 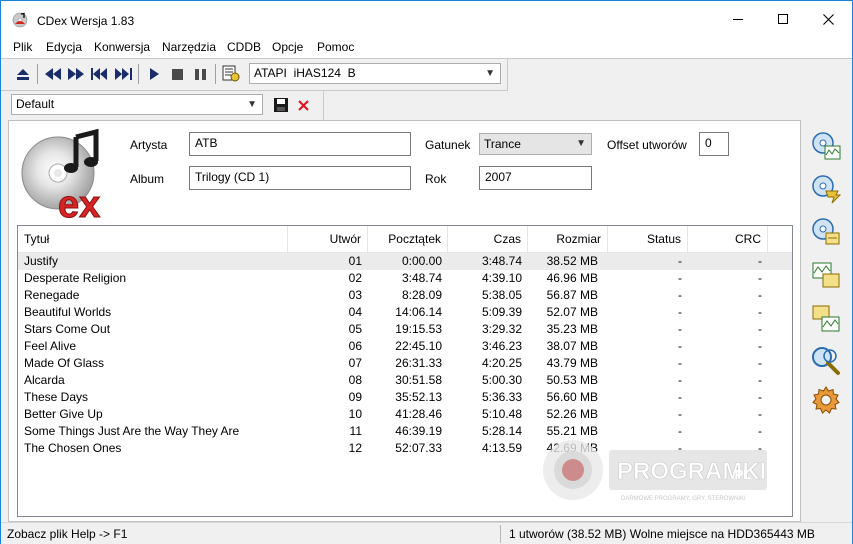 I want to click on track-row: These Days 09 35:52.13 5:36.33 56.60 MB - -, so click(x=405, y=397).